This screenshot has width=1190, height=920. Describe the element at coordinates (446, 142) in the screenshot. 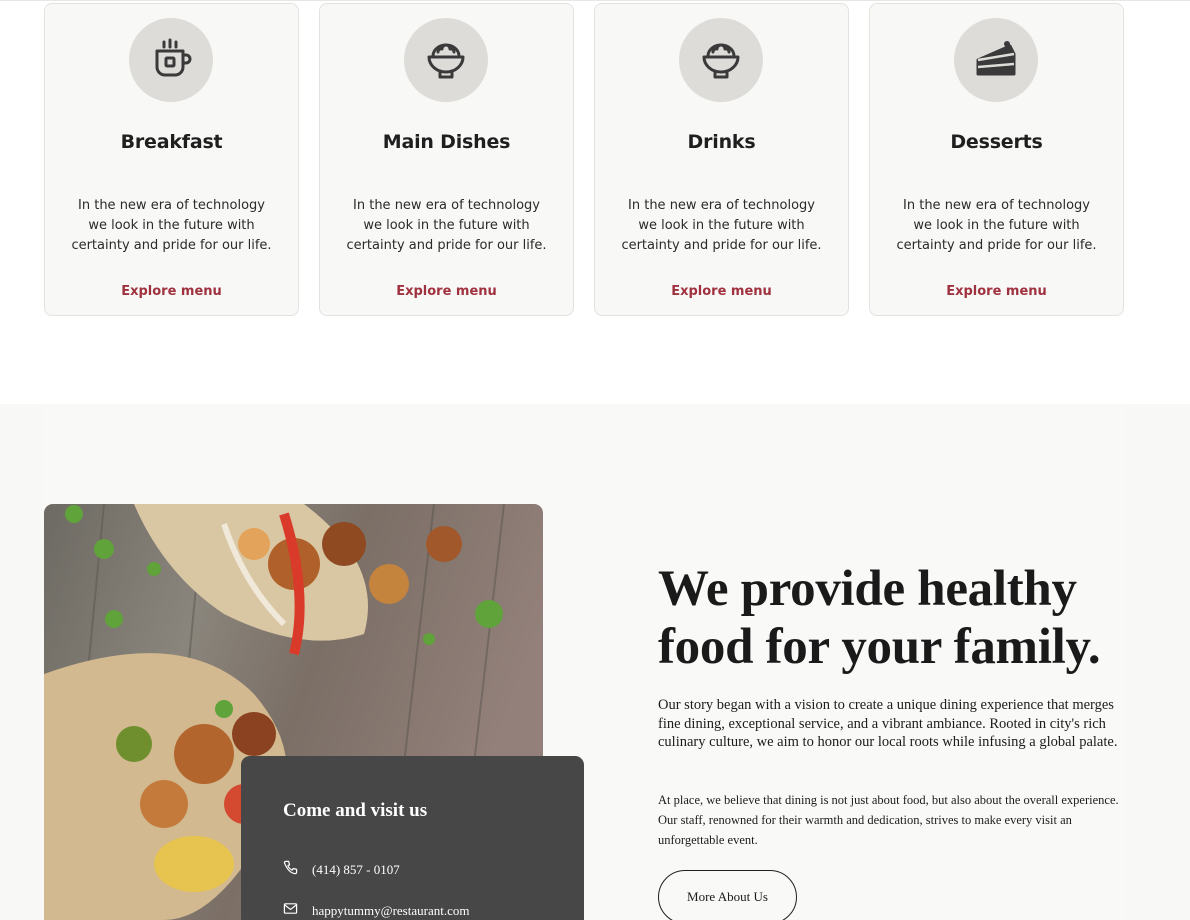

I see `card-title: Main Dishes` at that location.